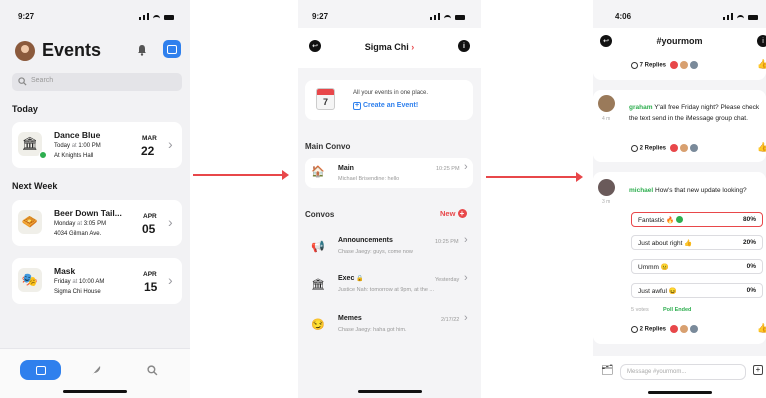 This screenshot has width=766, height=398. I want to click on status-time: 4:06, so click(623, 16).